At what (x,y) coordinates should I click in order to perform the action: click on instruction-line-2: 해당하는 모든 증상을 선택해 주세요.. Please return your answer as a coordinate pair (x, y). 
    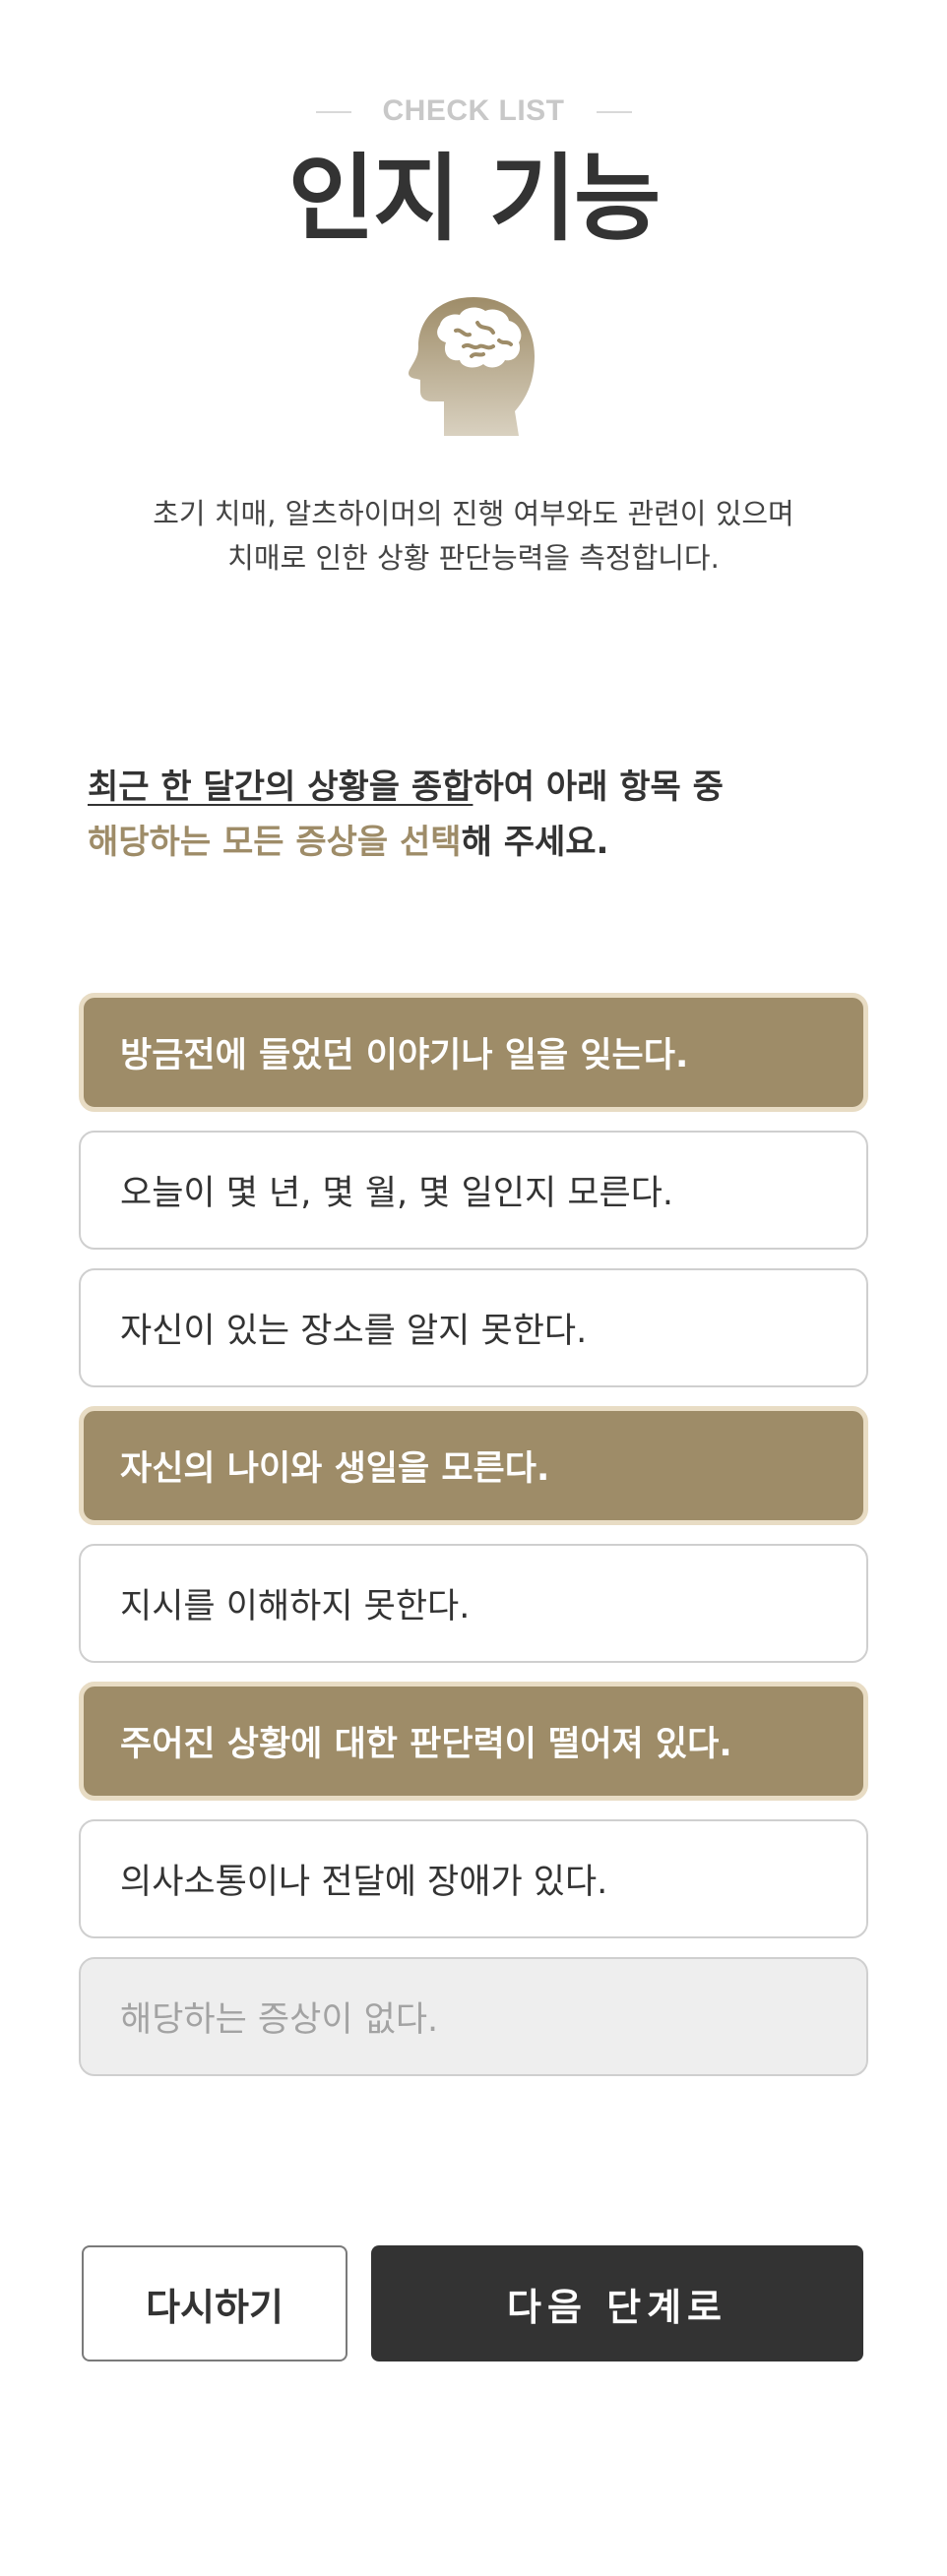
    Looking at the image, I should click on (481, 842).